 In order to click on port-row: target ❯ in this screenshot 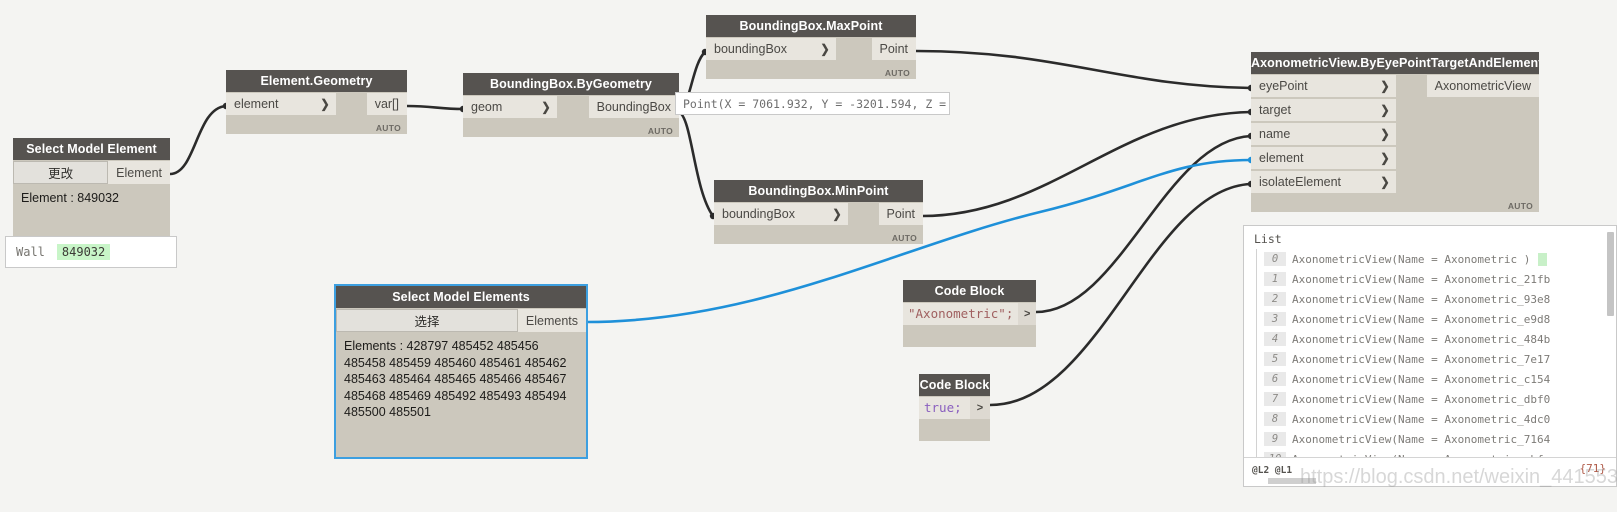, I will do `click(1395, 110)`.